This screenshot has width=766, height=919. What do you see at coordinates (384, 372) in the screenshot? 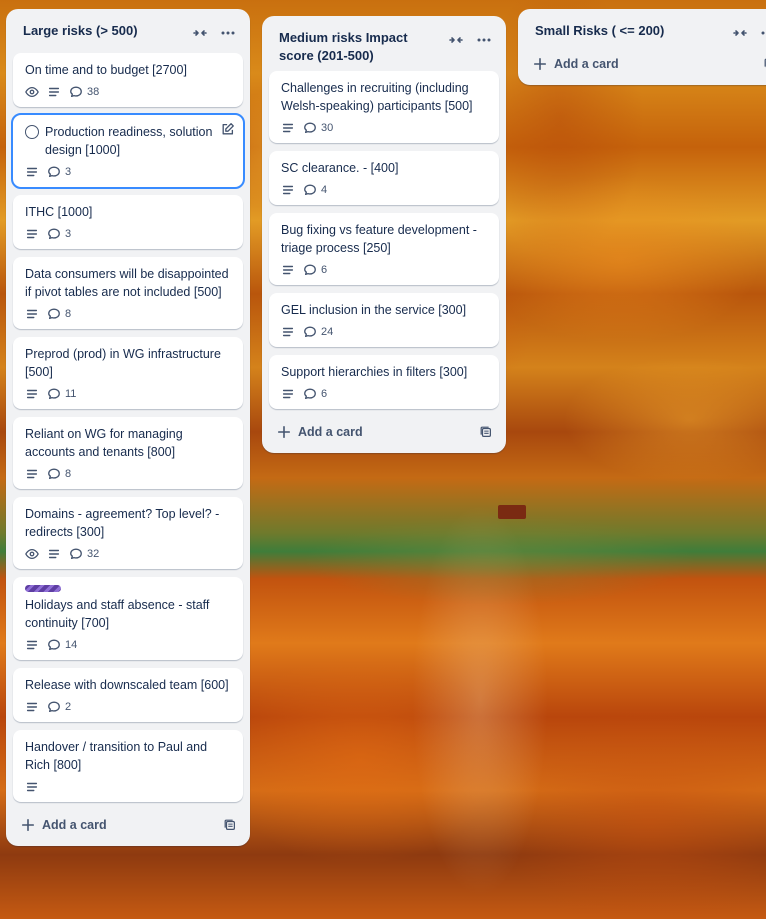
I see `card-title-row: Support hierarchies in filters [300]` at bounding box center [384, 372].